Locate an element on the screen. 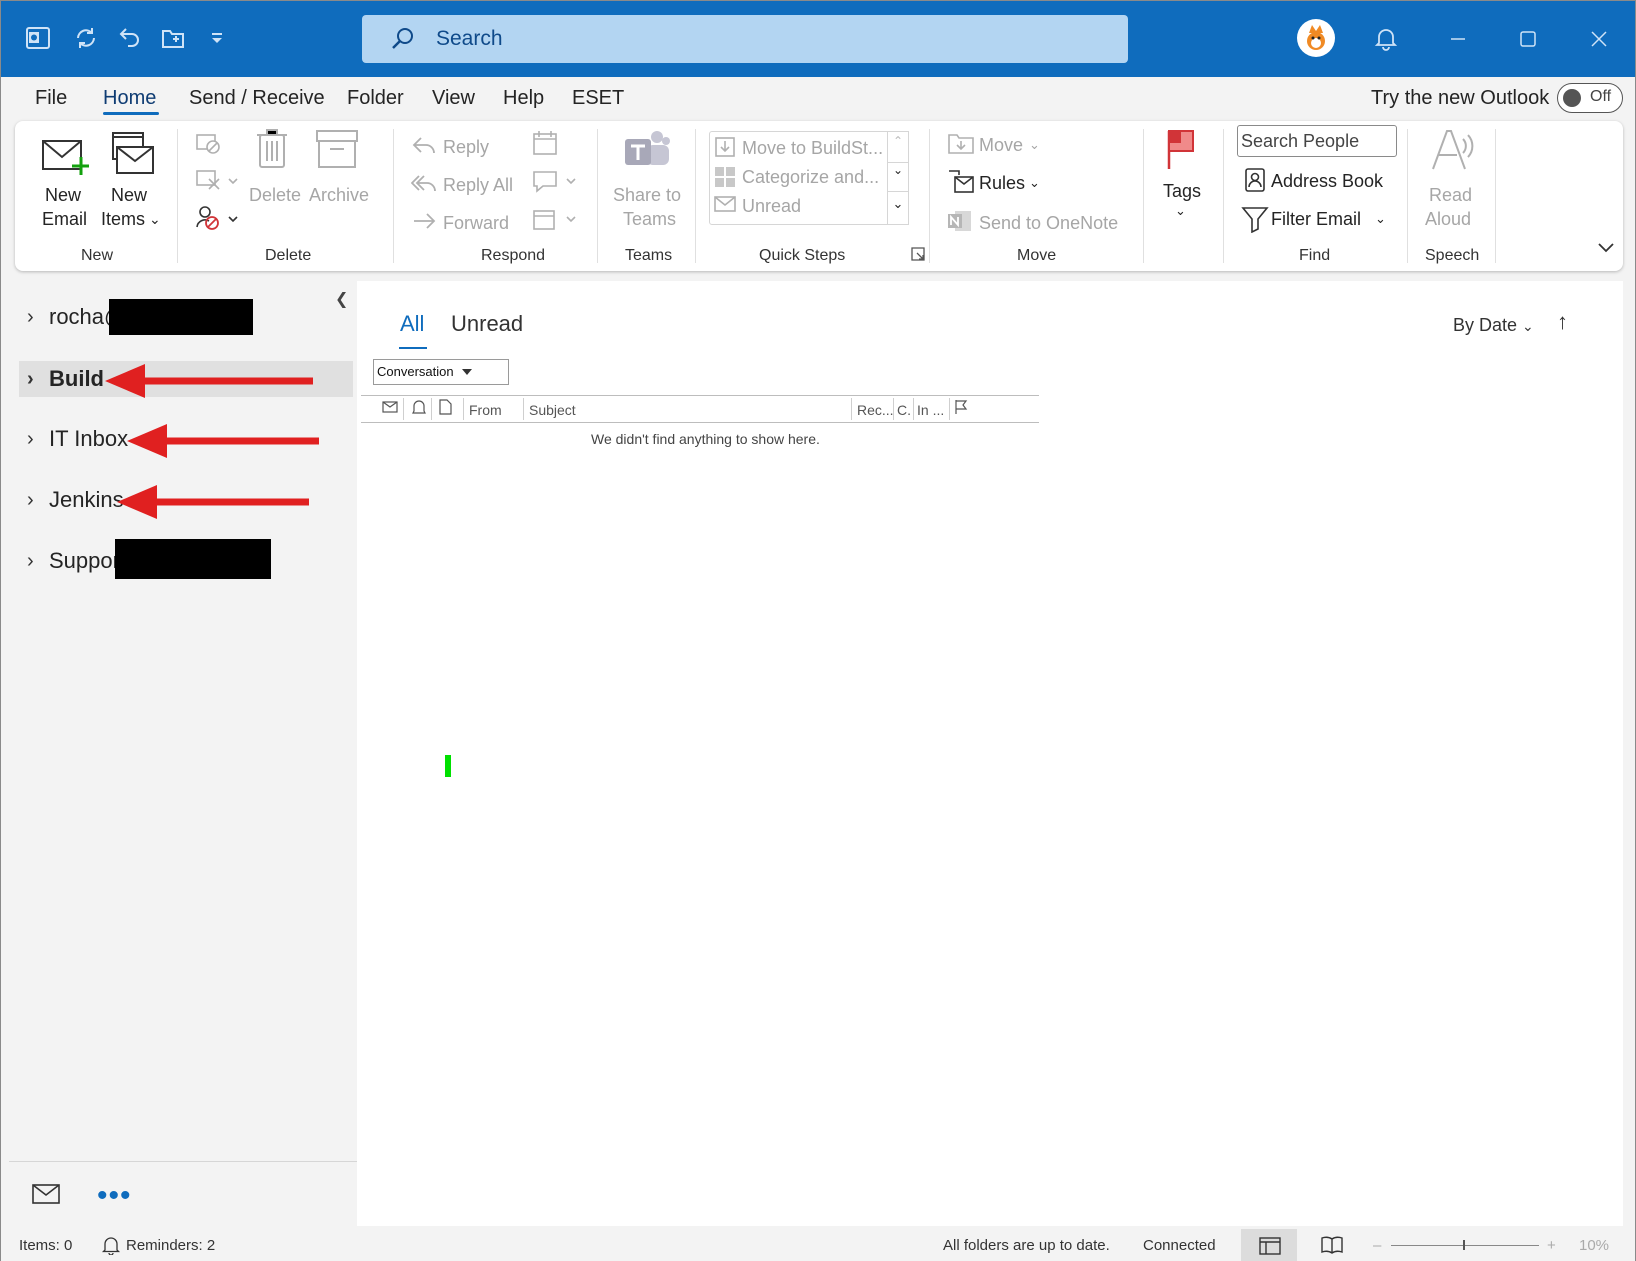 This screenshot has height=1261, width=1636. normal-view-button is located at coordinates (1269, 1245).